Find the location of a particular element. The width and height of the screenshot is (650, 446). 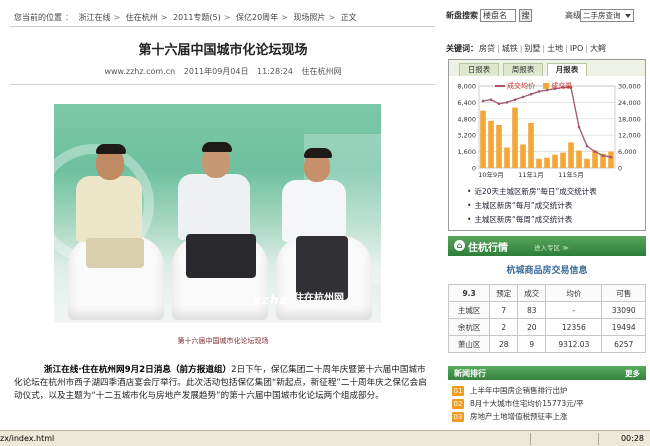

news-item: 02 8月十大城市住宅均价15773元/平 is located at coordinates (548, 404).